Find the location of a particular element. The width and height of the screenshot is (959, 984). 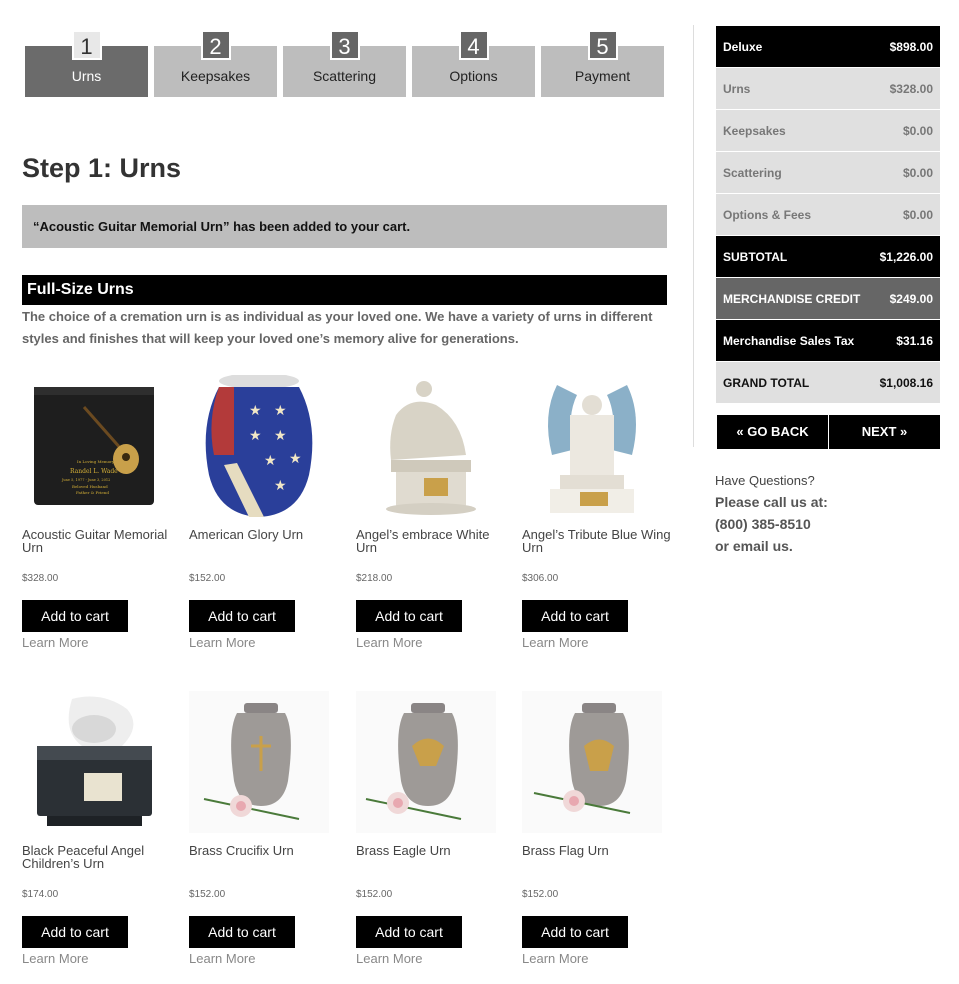

step-4-options: 4 Options is located at coordinates (473, 63).